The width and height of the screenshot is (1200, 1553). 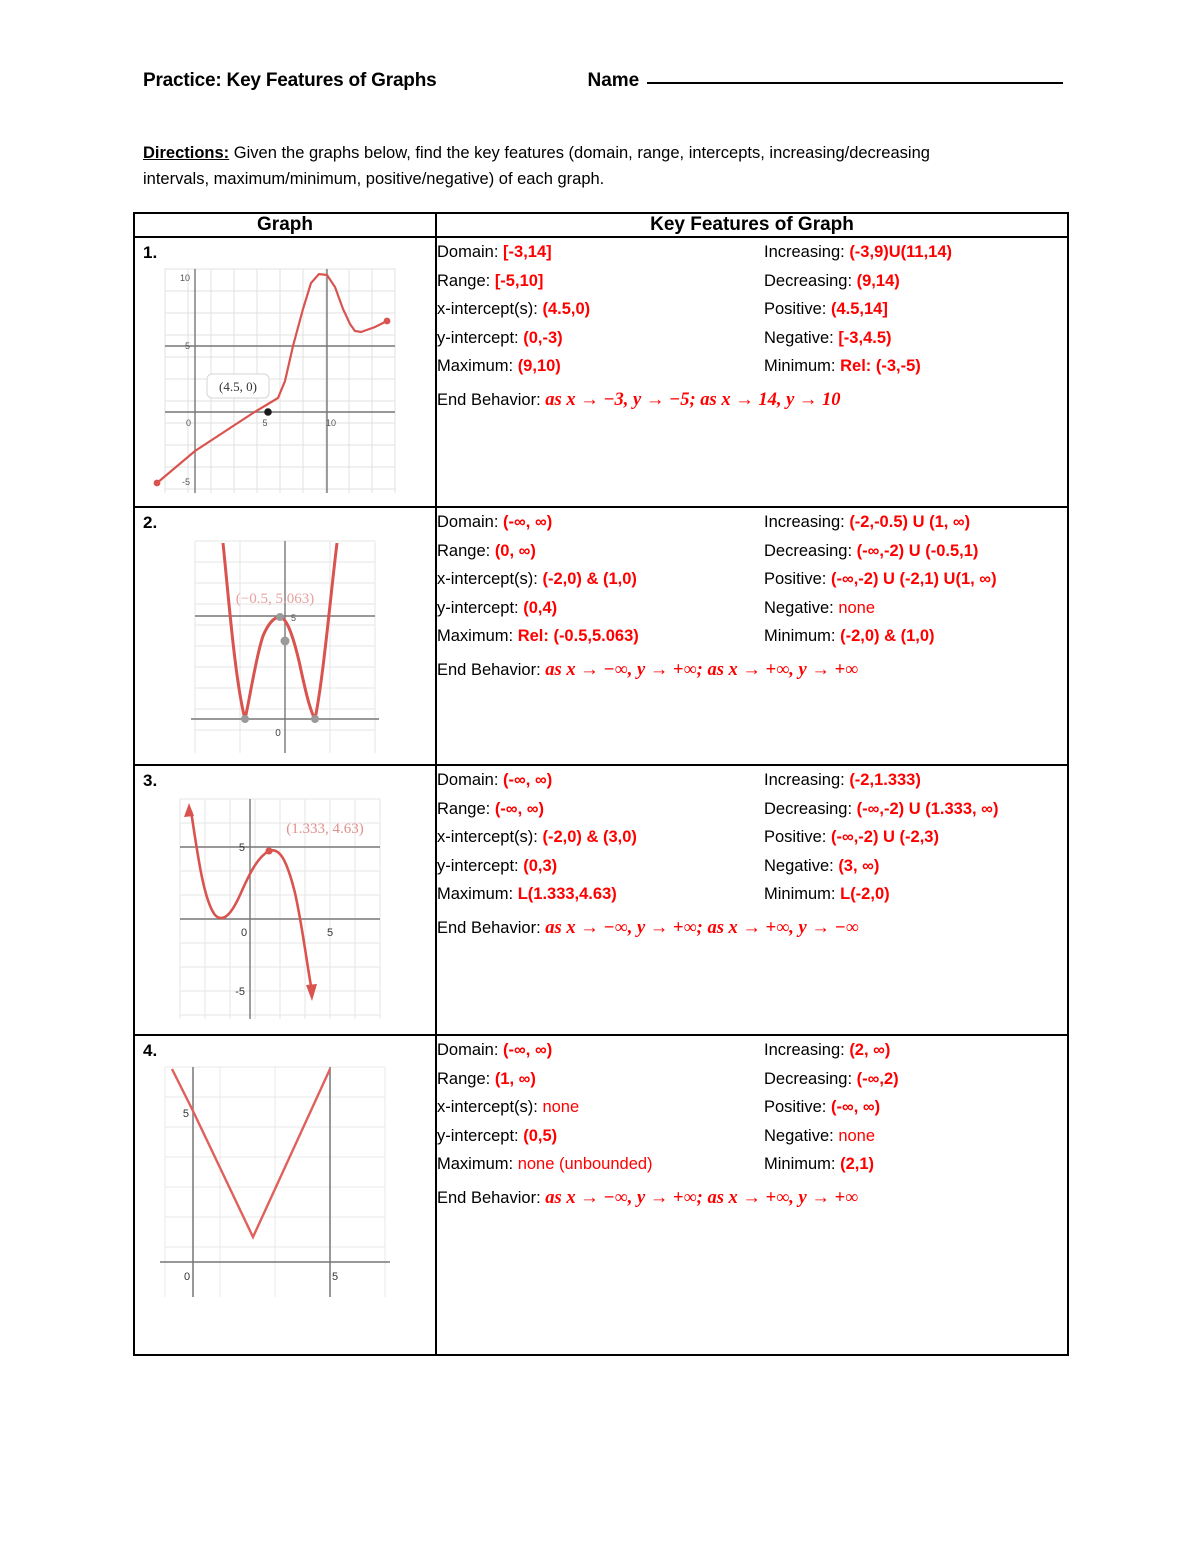 What do you see at coordinates (914, 309) in the screenshot?
I see `feature-positive: Positive: (4.5,14]` at bounding box center [914, 309].